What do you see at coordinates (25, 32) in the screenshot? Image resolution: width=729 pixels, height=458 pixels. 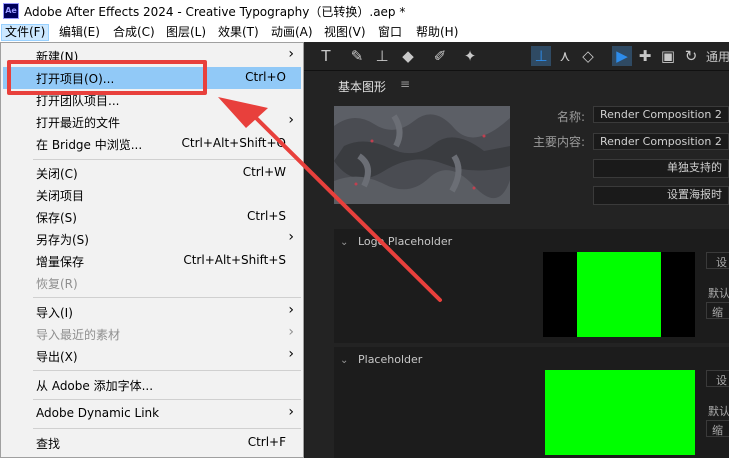 I see `menu-file: 文件(F)` at bounding box center [25, 32].